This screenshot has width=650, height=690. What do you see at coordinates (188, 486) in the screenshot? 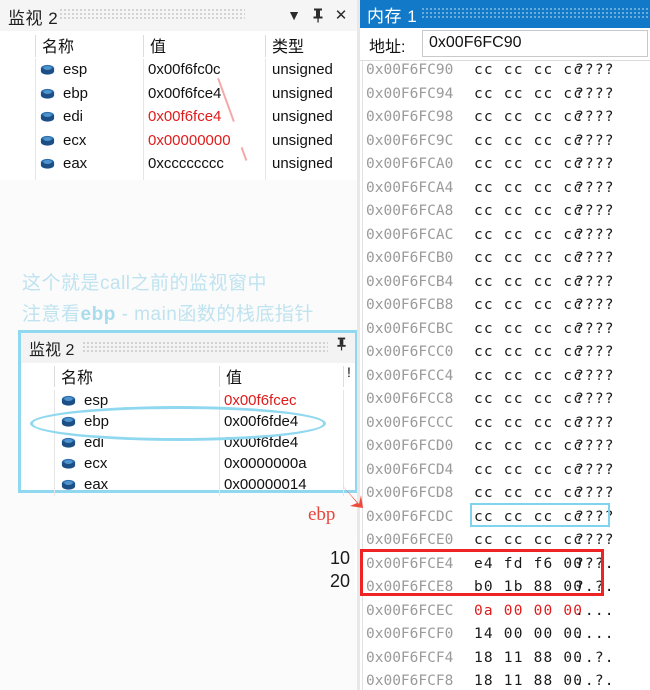
I see `watch2-row-eax: eax 0x00000014` at bounding box center [188, 486].